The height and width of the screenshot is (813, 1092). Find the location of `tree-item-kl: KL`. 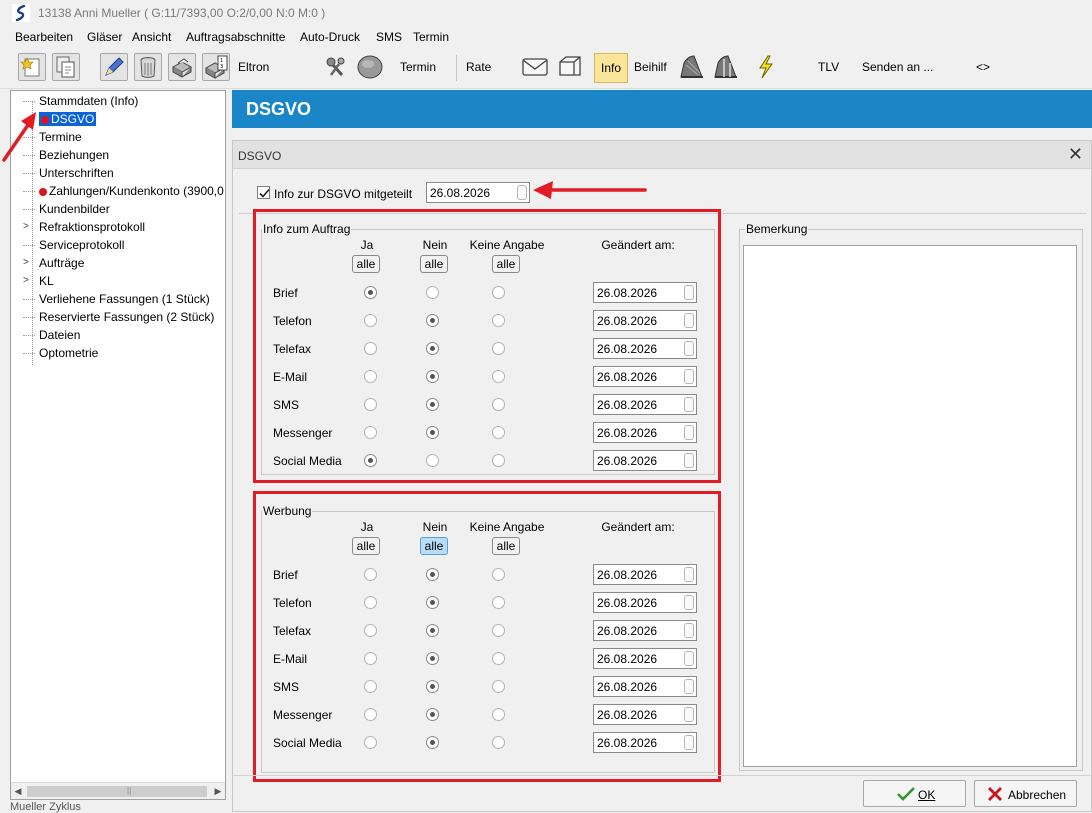

tree-item-kl: KL is located at coordinates (46, 281).